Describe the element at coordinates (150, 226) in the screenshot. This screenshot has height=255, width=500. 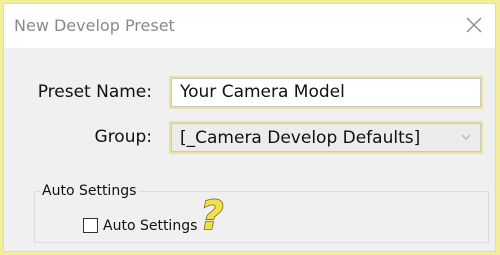
I see `auto-settings-checkbox-label: Auto Settings` at that location.